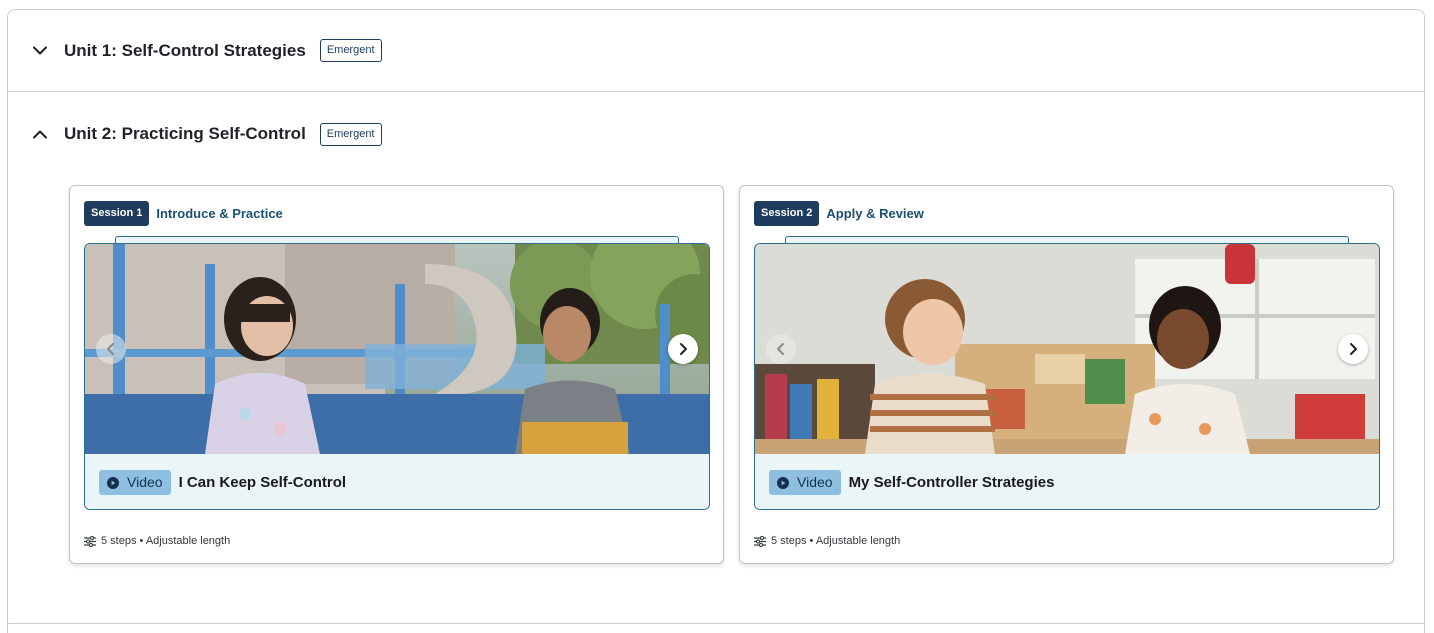  I want to click on session-header: Session 2 Apply & Review, so click(839, 213).